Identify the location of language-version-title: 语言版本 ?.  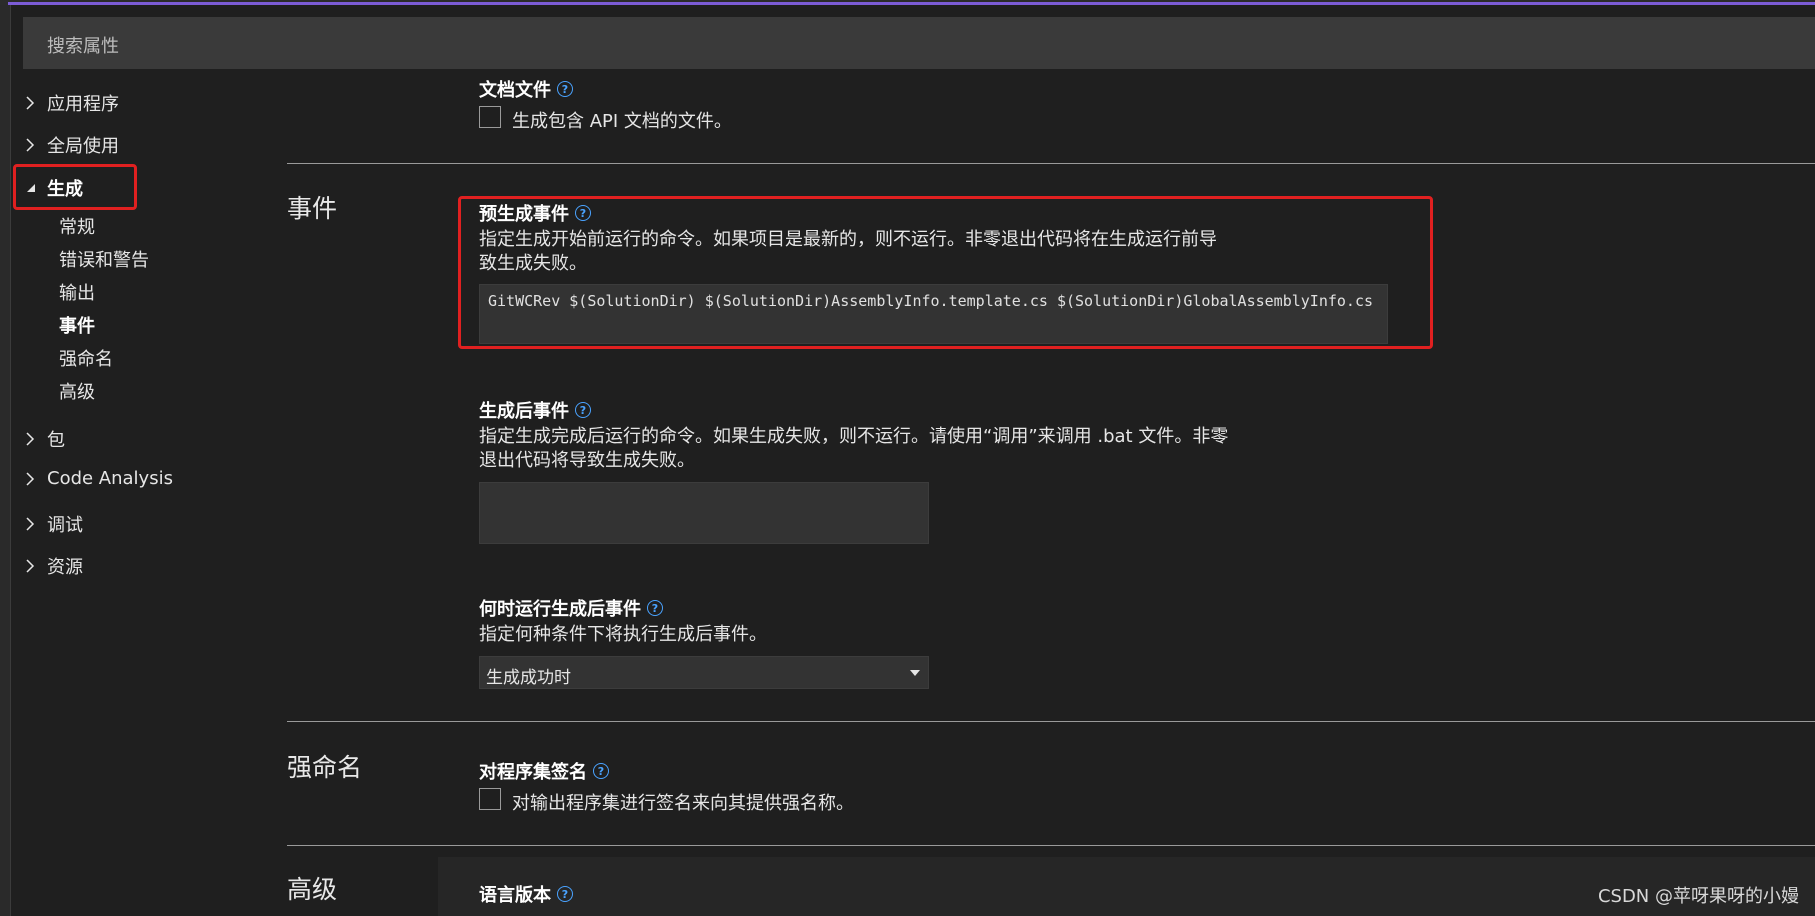
(526, 894).